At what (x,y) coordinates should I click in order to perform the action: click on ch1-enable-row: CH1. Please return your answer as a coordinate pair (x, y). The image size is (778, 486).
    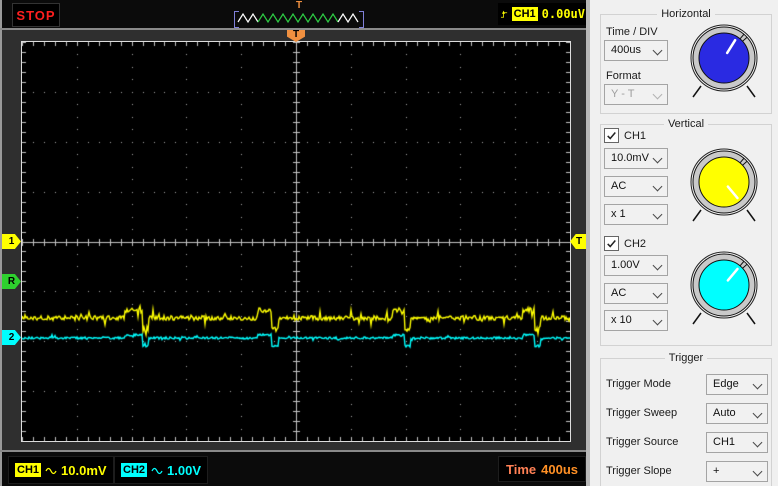
    Looking at the image, I should click on (625, 135).